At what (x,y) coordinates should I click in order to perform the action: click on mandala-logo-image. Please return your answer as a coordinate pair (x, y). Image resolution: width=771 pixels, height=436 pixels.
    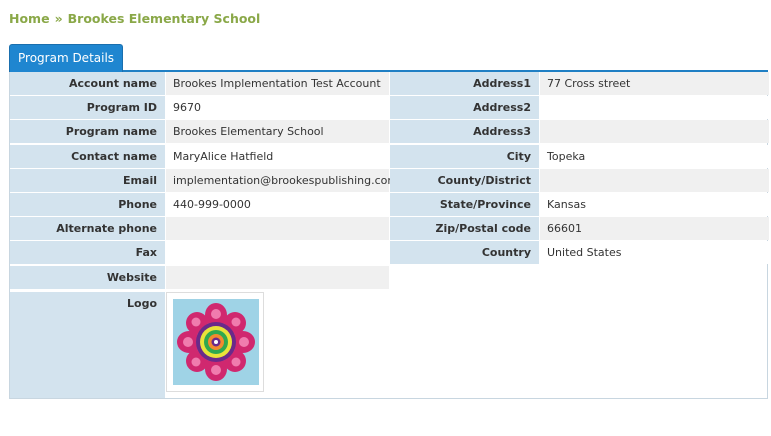
    Looking at the image, I should click on (216, 342).